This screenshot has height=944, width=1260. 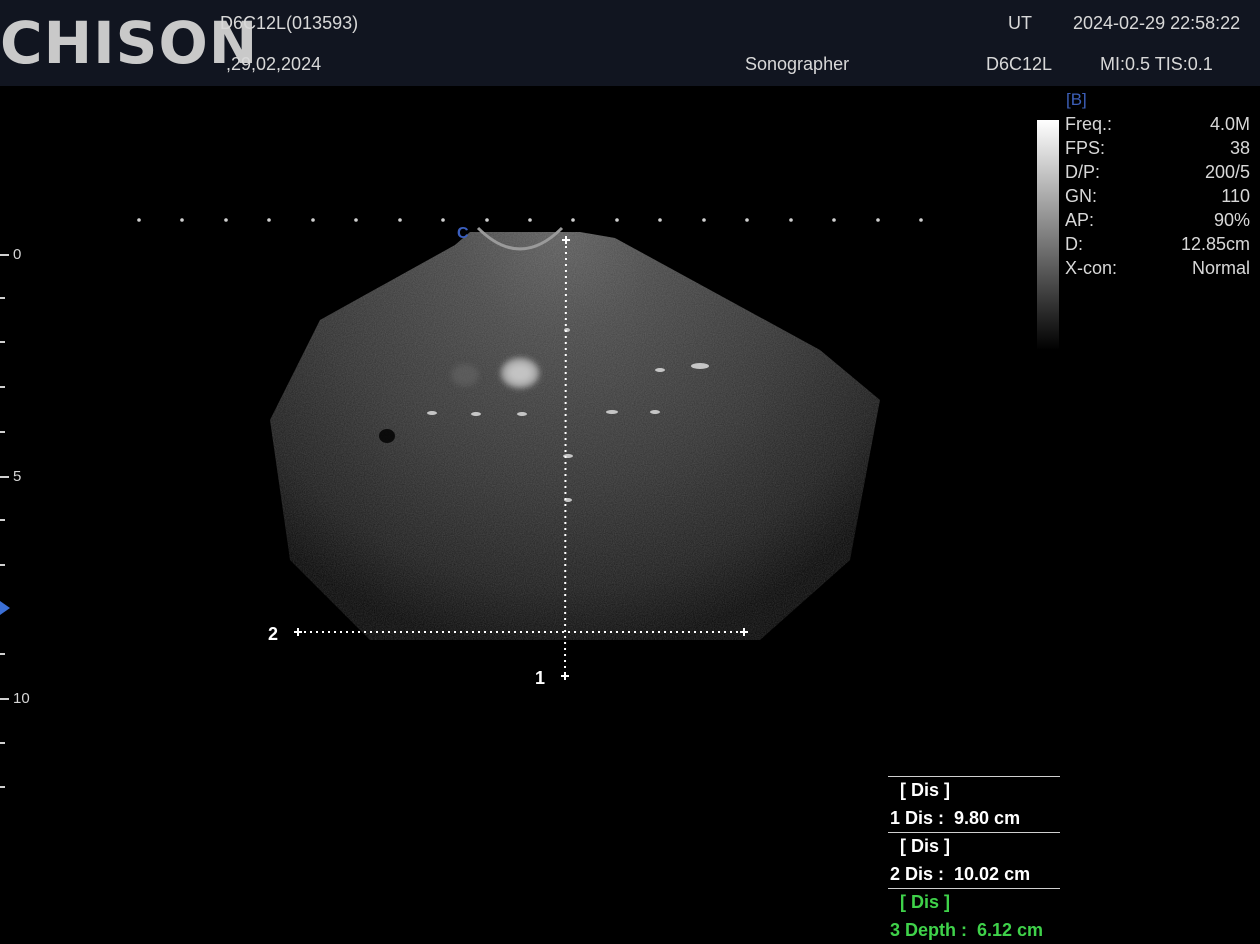 What do you see at coordinates (1085, 148) in the screenshot?
I see `param-label: FPS:` at bounding box center [1085, 148].